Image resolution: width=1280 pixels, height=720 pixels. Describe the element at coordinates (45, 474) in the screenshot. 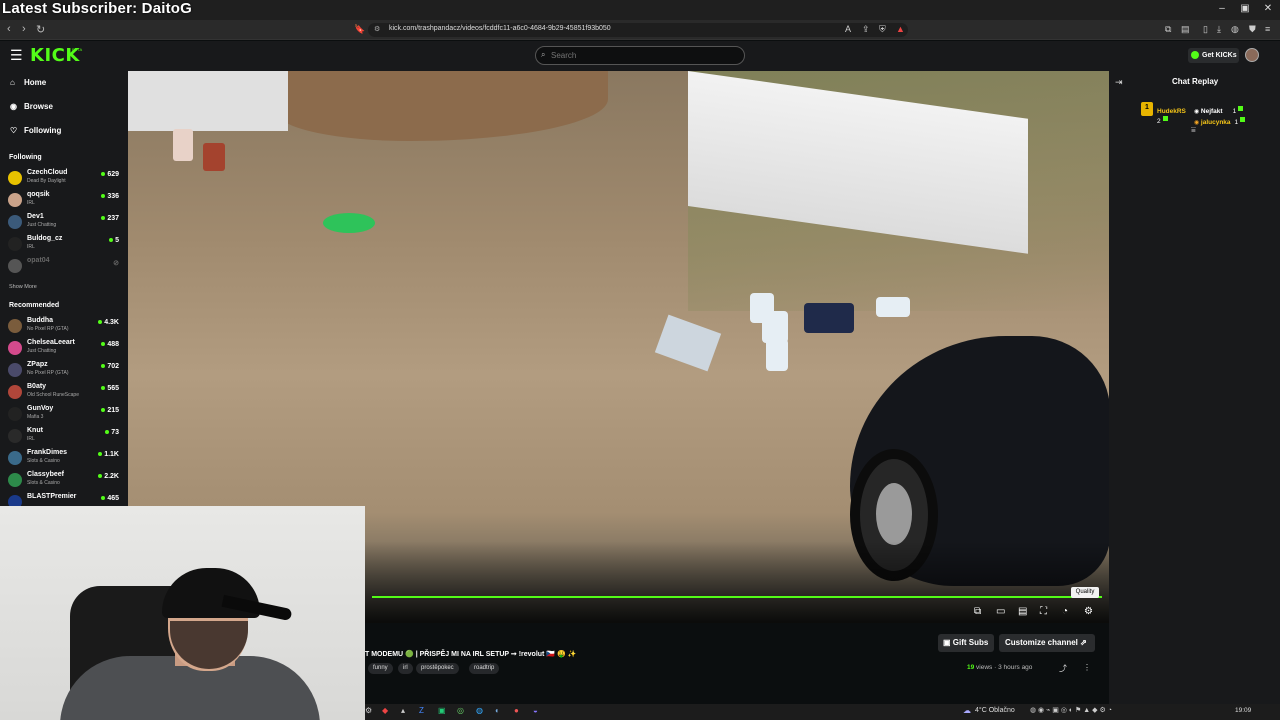

I see `channel-name: Classybeef` at that location.